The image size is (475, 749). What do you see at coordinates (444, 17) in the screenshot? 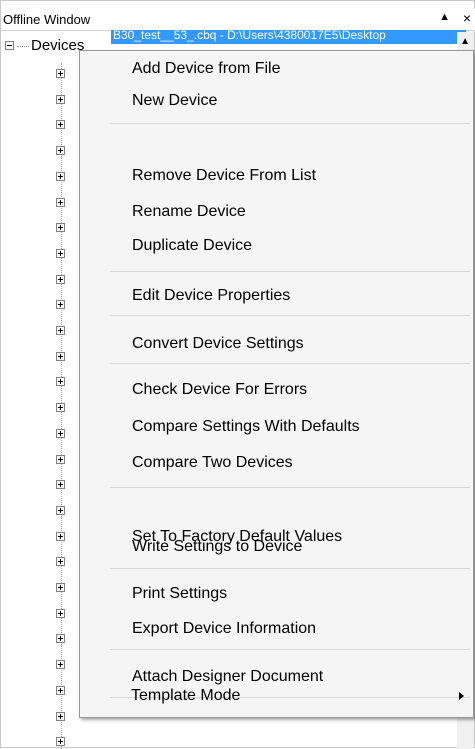
I see `pin-arrow-icon: ▲` at bounding box center [444, 17].